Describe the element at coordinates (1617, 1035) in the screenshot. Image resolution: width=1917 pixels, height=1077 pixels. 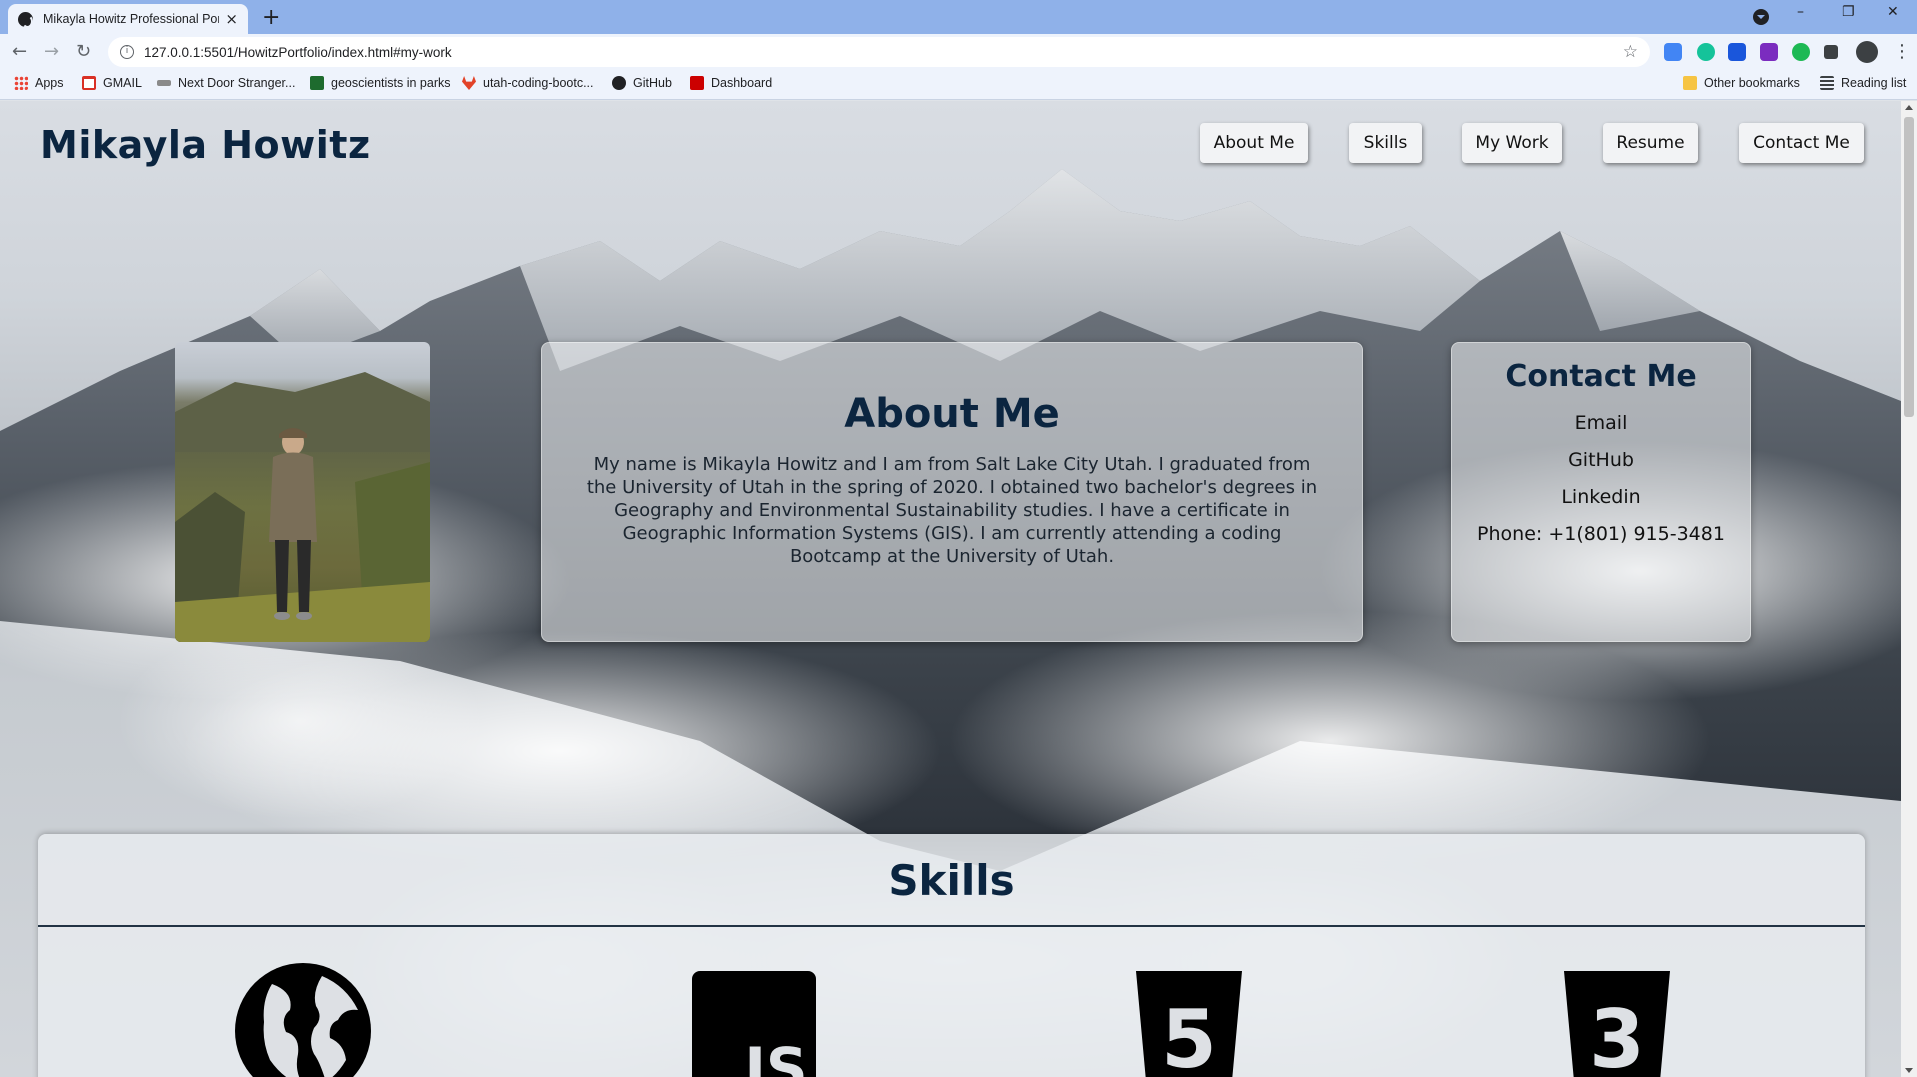
I see `css3-icon-label: 3` at that location.